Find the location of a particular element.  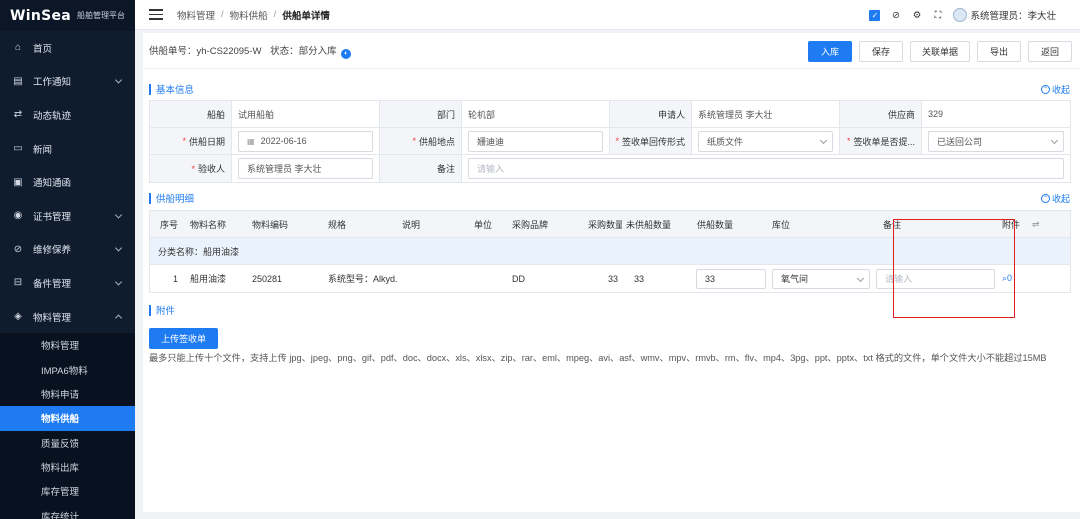

sidebar-item-home: ⌂ 首页 is located at coordinates (67, 48).